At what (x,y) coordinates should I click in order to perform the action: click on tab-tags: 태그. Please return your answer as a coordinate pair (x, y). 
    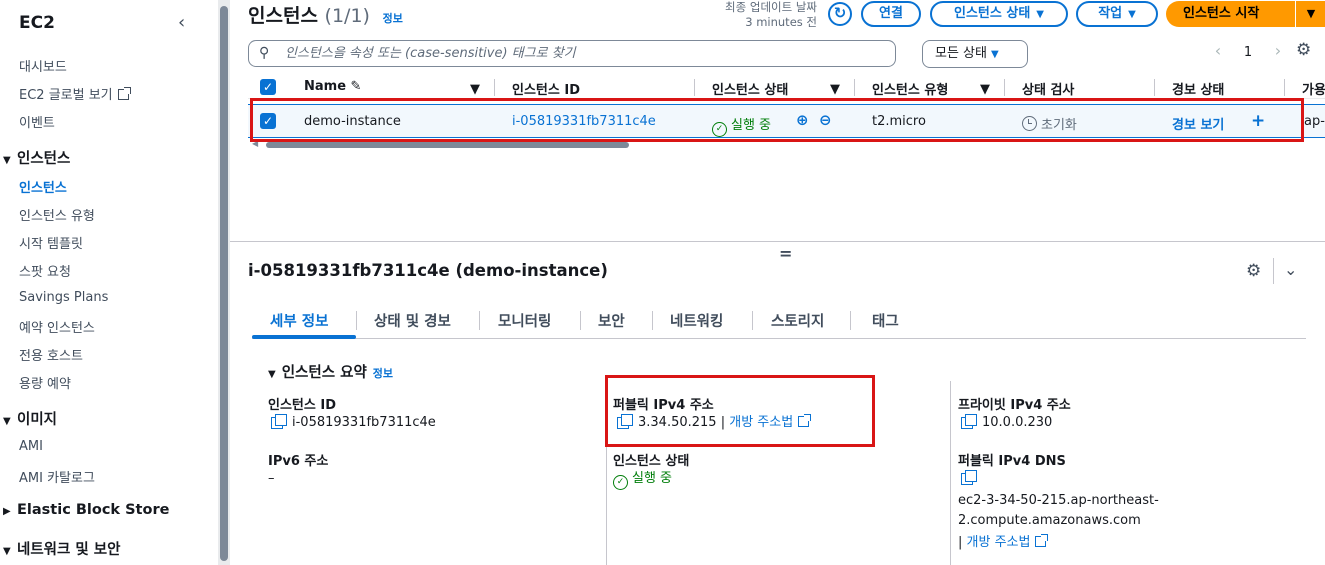
    Looking at the image, I should click on (885, 320).